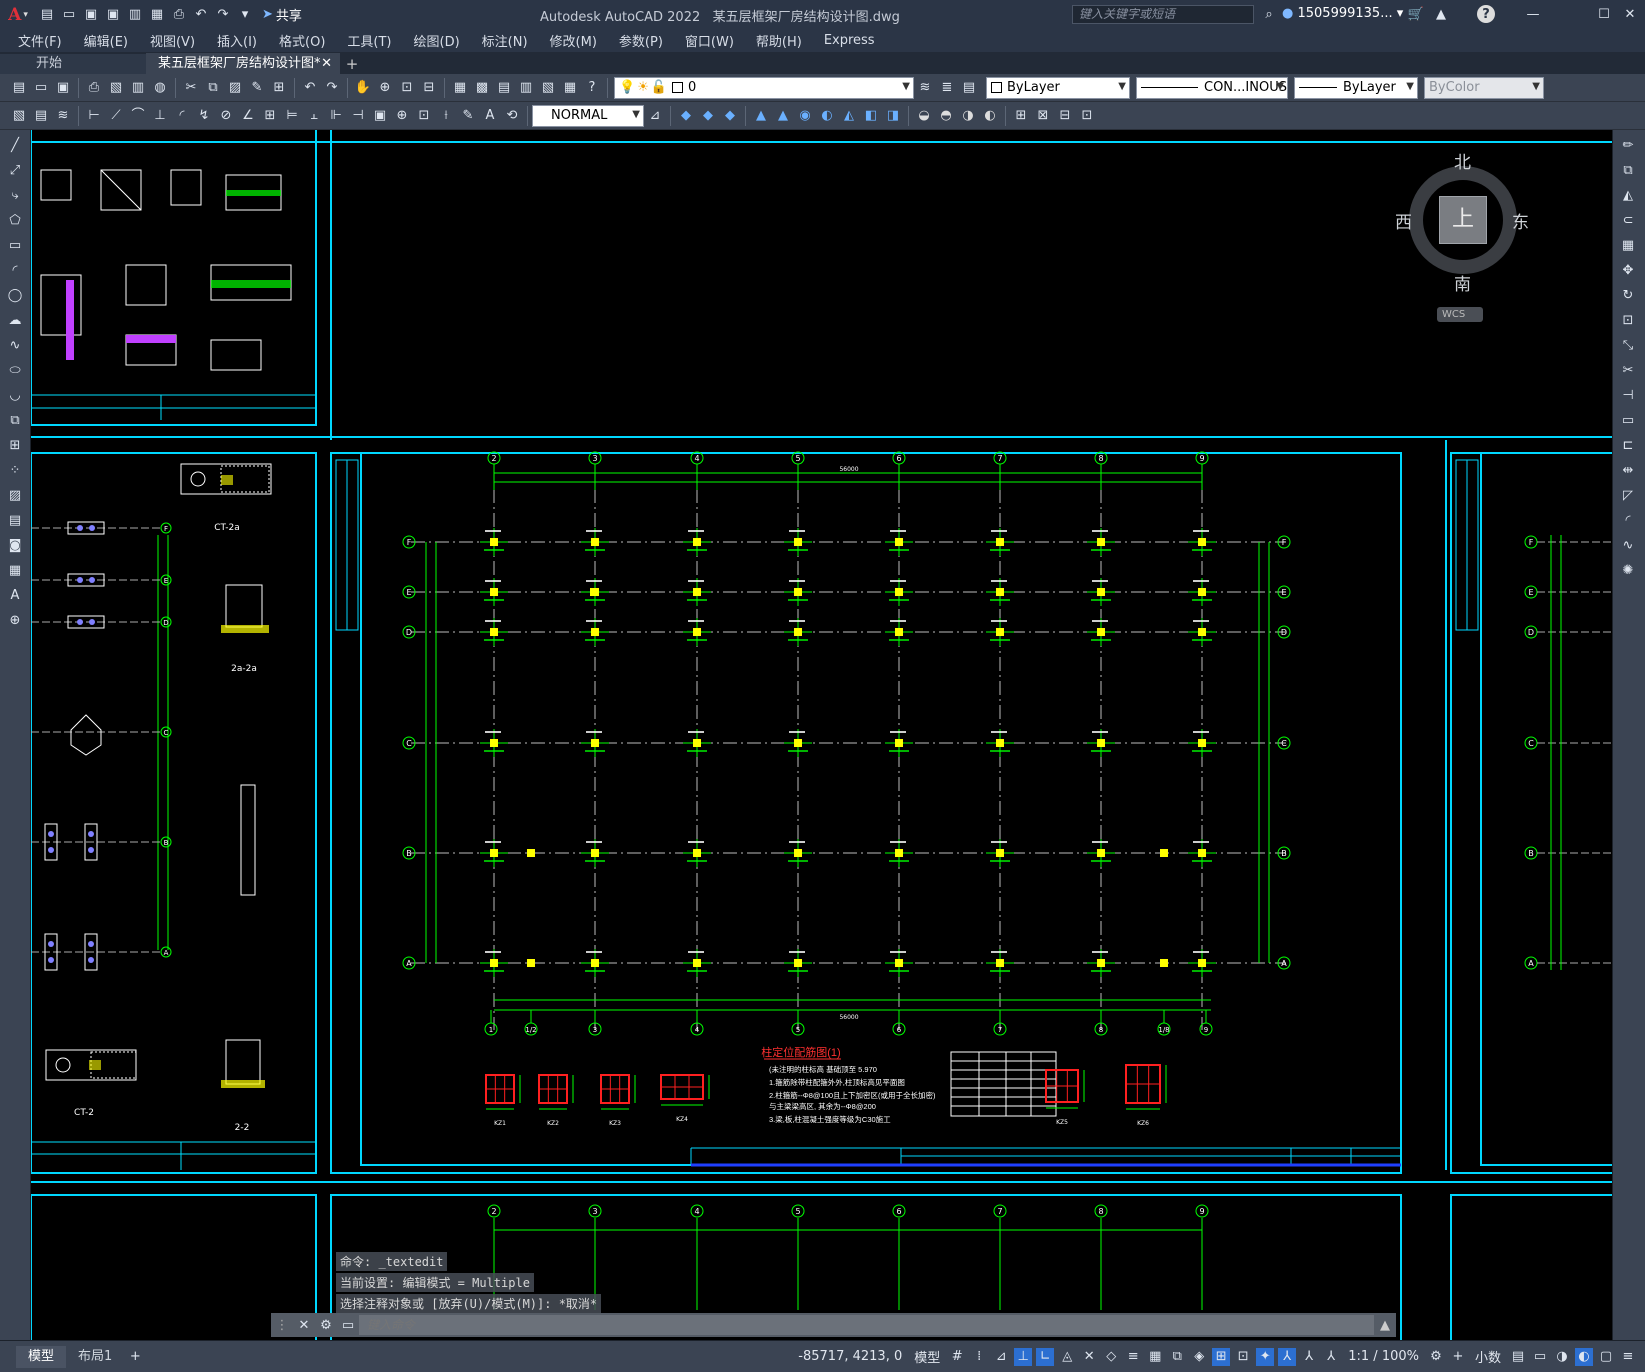 The height and width of the screenshot is (1372, 1645). What do you see at coordinates (1460, 314) in the screenshot?
I see `wcs-menu: WCS` at bounding box center [1460, 314].